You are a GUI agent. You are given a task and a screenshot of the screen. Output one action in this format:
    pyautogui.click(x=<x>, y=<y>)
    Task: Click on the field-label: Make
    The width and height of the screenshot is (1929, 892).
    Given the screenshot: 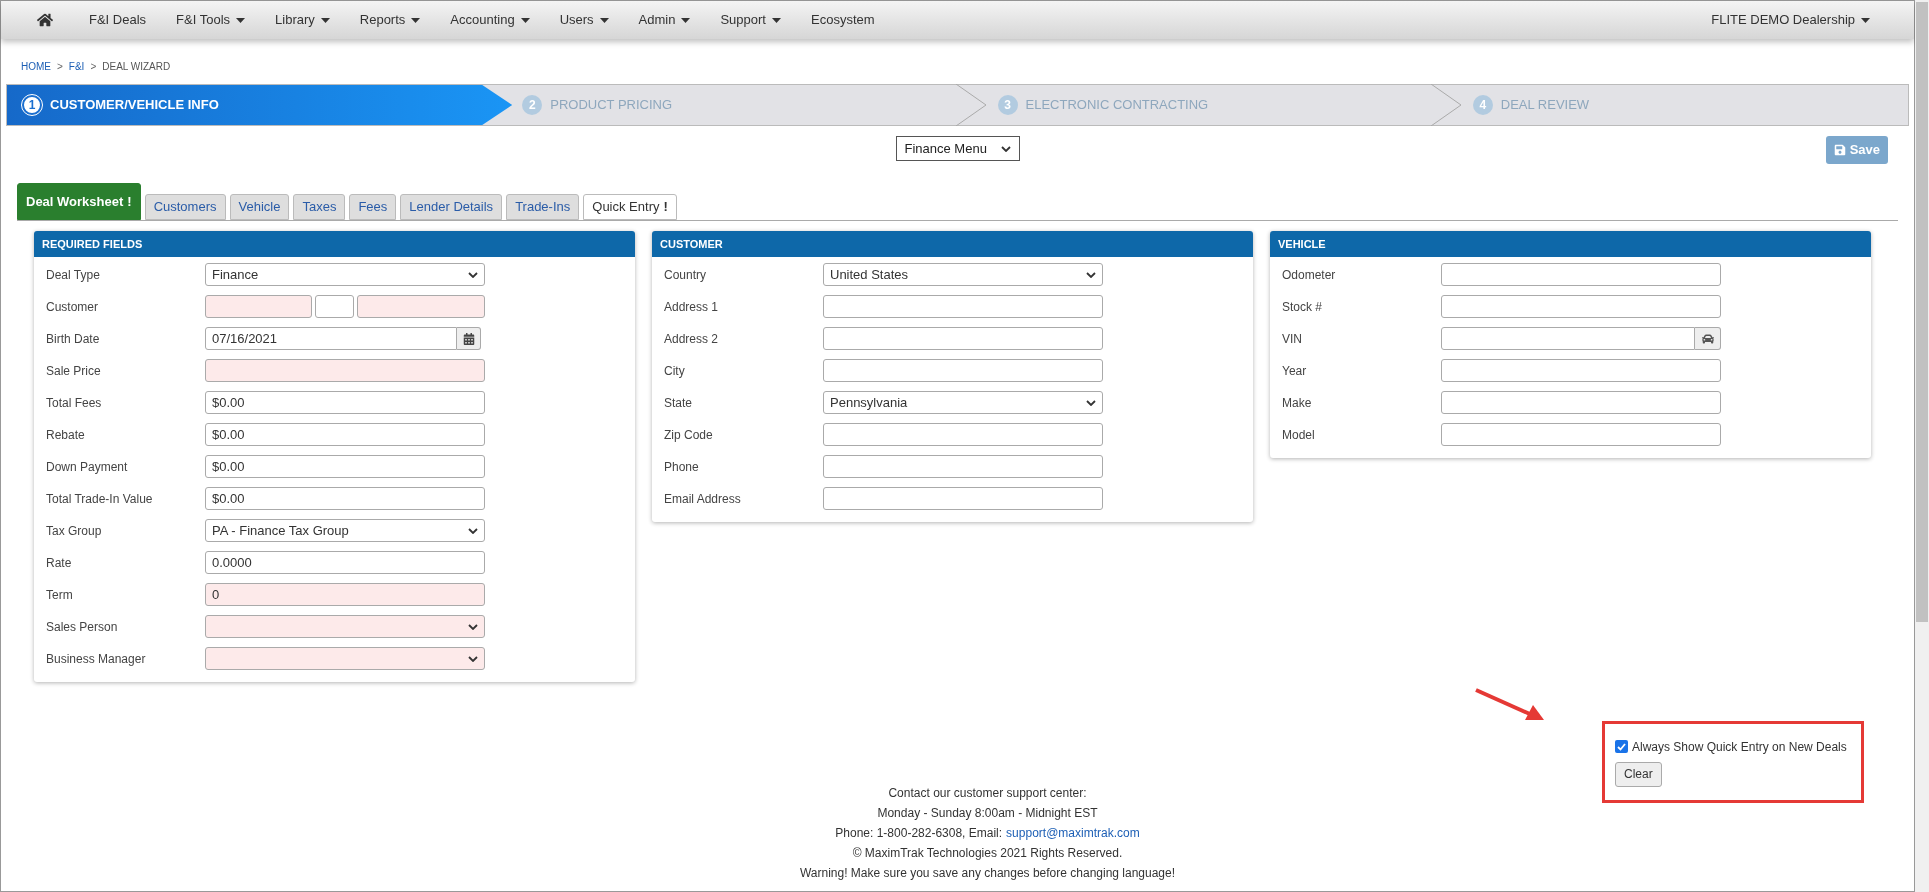 What is the action you would take?
    pyautogui.click(x=1297, y=403)
    